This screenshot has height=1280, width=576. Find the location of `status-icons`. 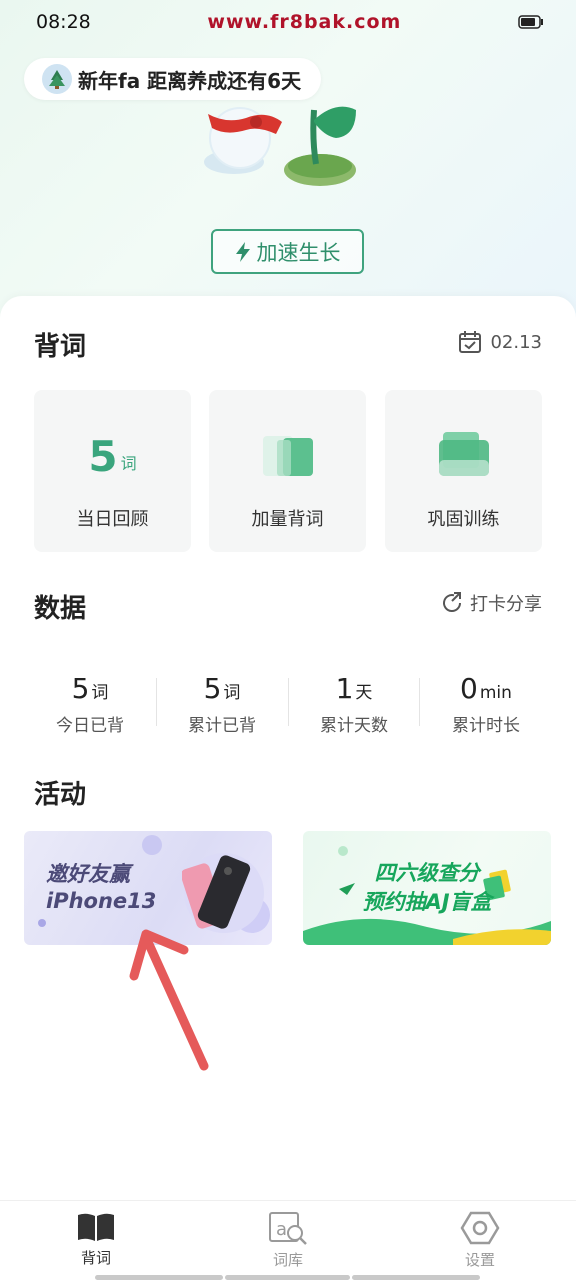

status-icons is located at coordinates (531, 22).